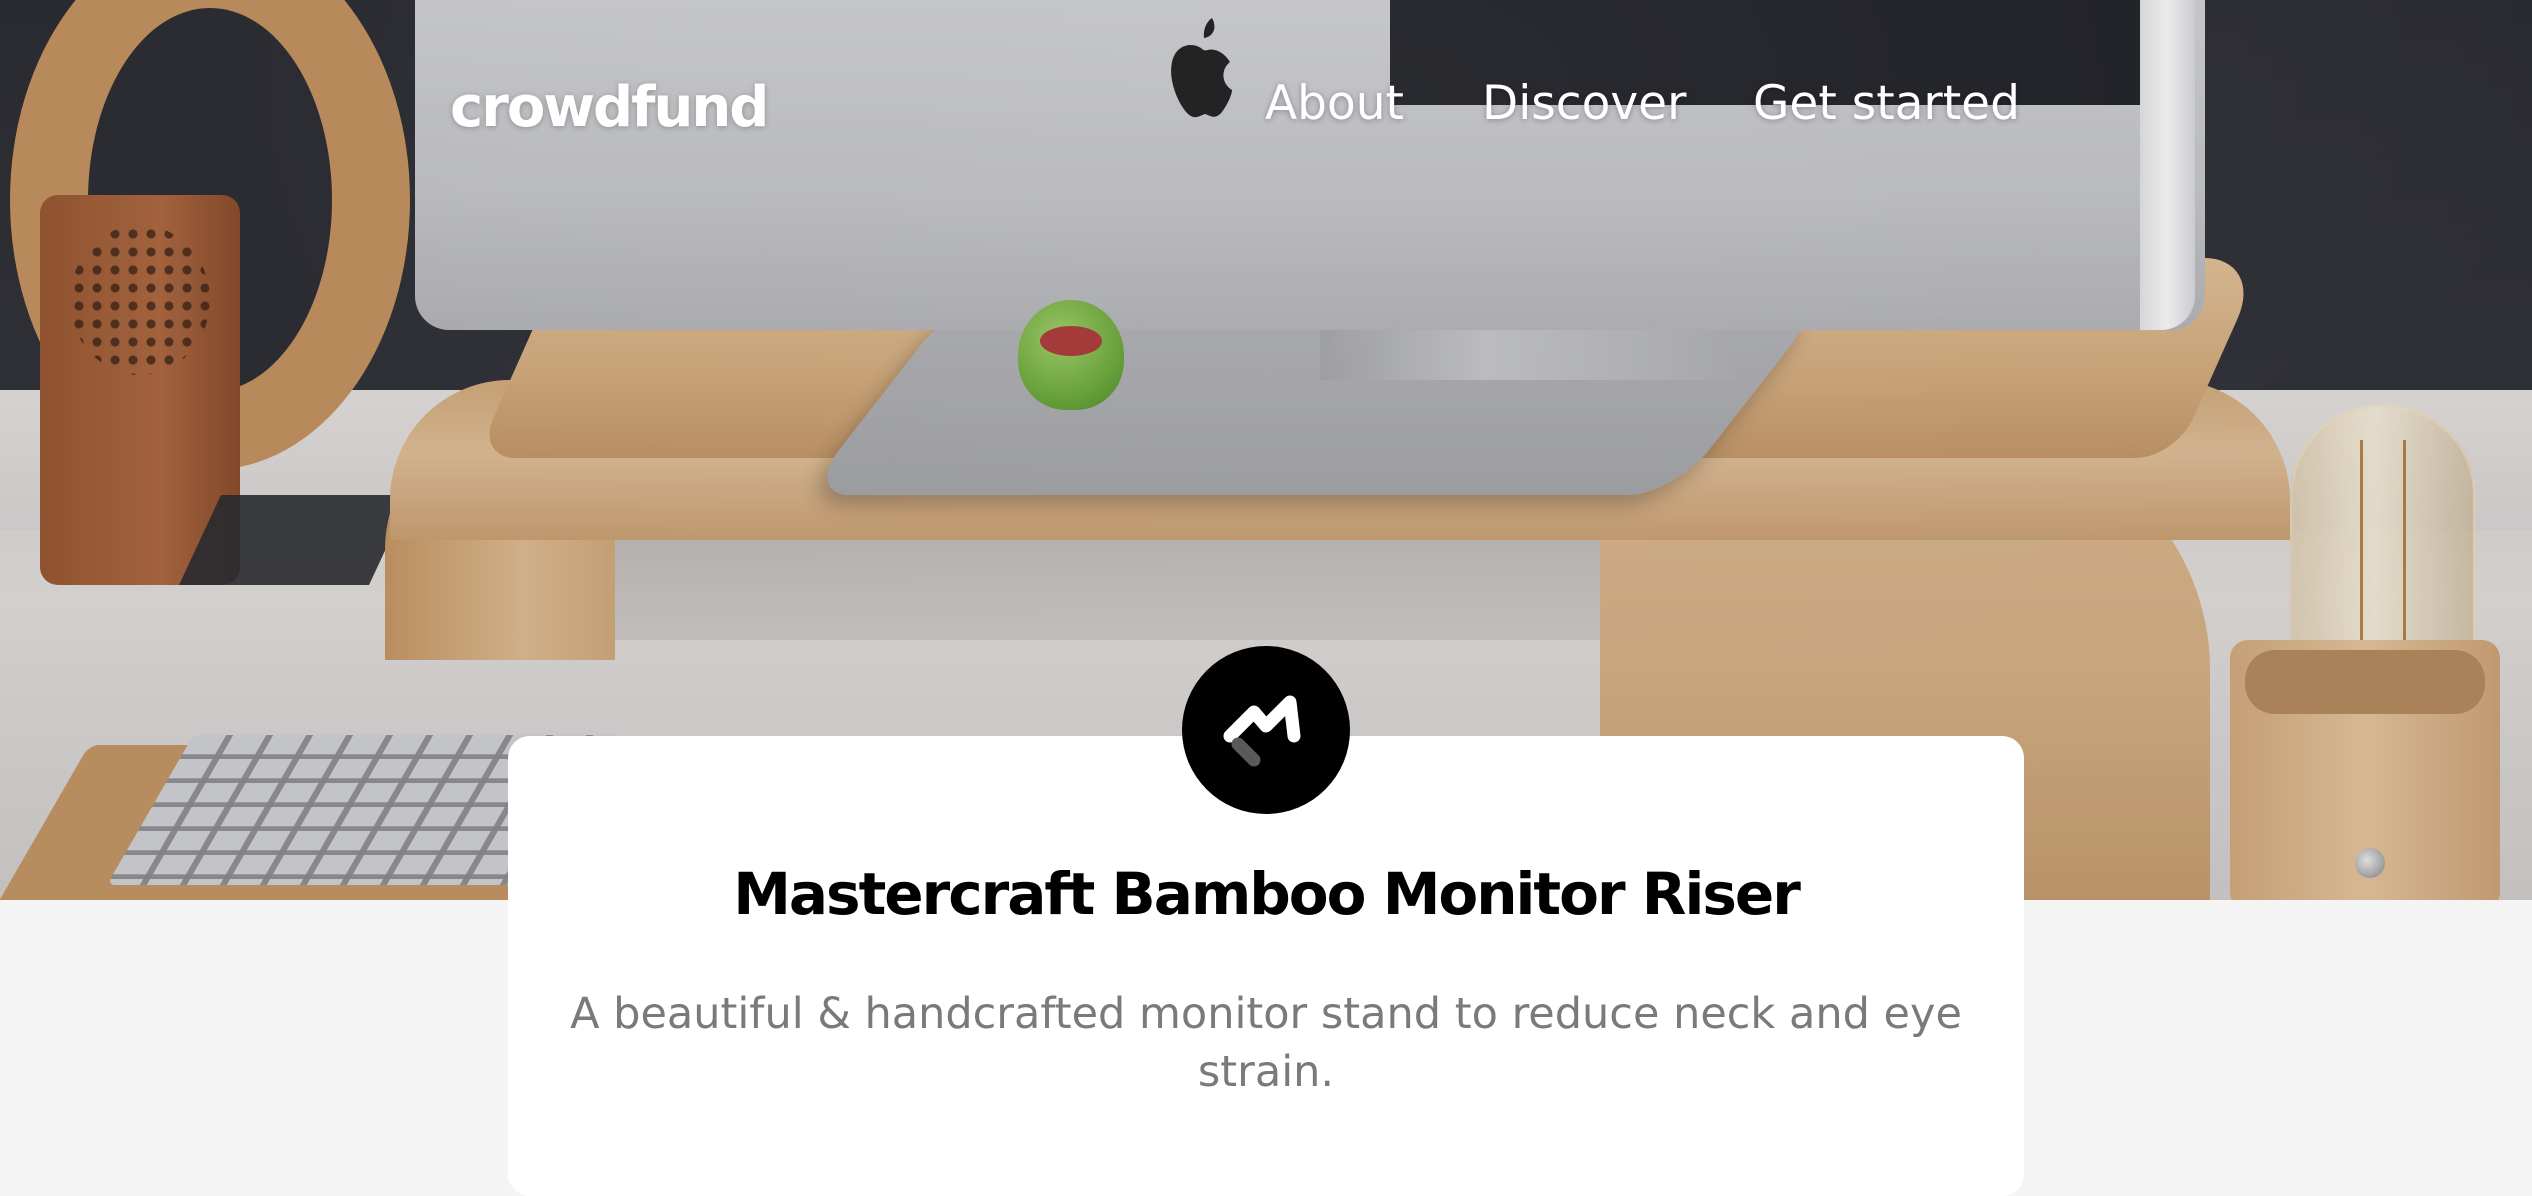 The height and width of the screenshot is (1196, 2532). I want to click on project-logo-badge, so click(1266, 730).